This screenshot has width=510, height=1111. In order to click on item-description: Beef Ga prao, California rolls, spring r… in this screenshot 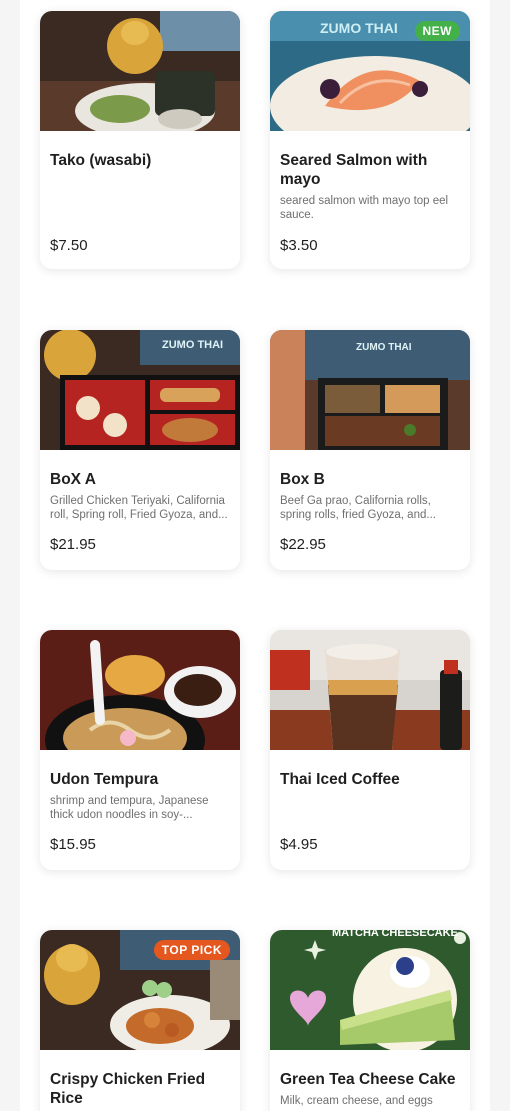, I will do `click(358, 508)`.